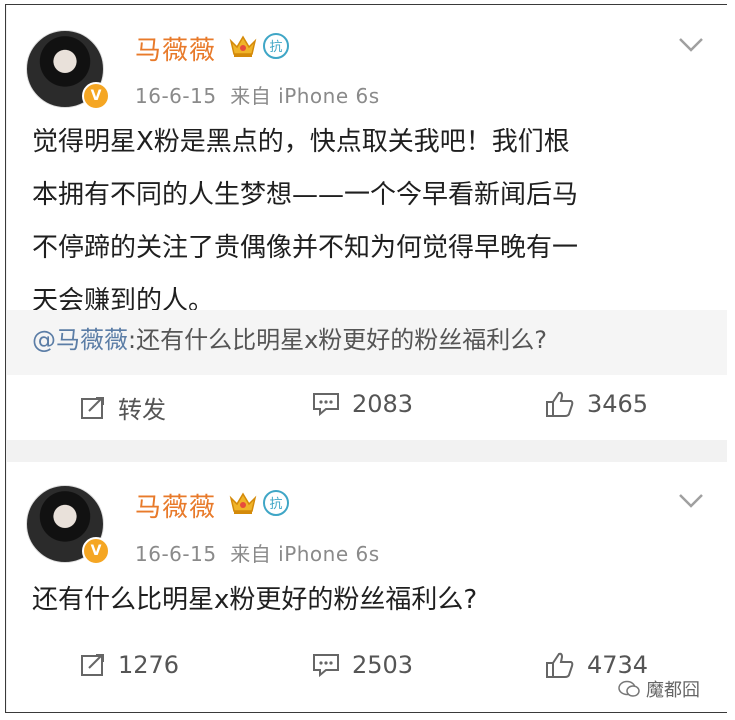 This screenshot has height=720, width=735. Describe the element at coordinates (301, 142) in the screenshot. I see `post-content-line: 觉得明星X粉是黑点的，快点取关我吧！我们根` at that location.